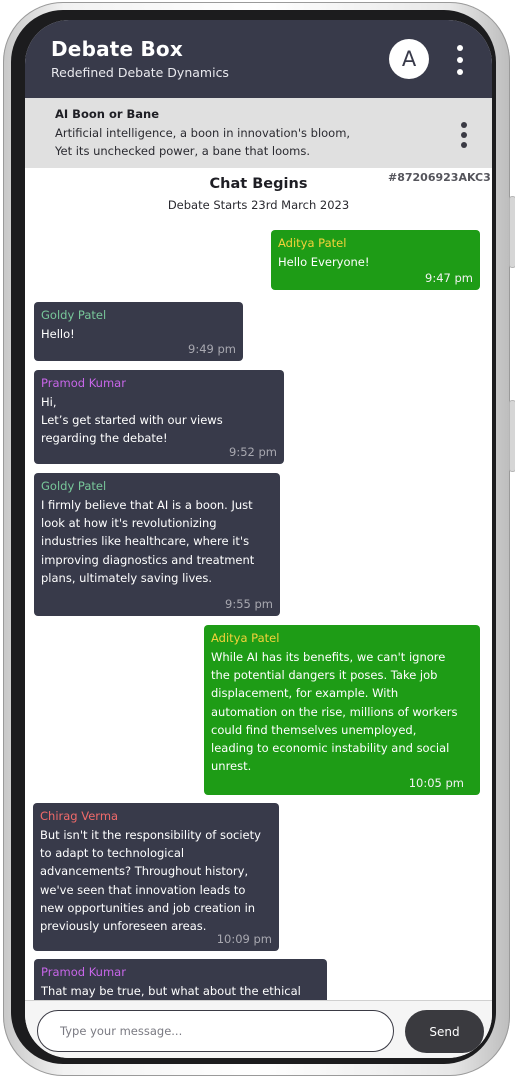  I want to click on message-input, so click(215, 1031).